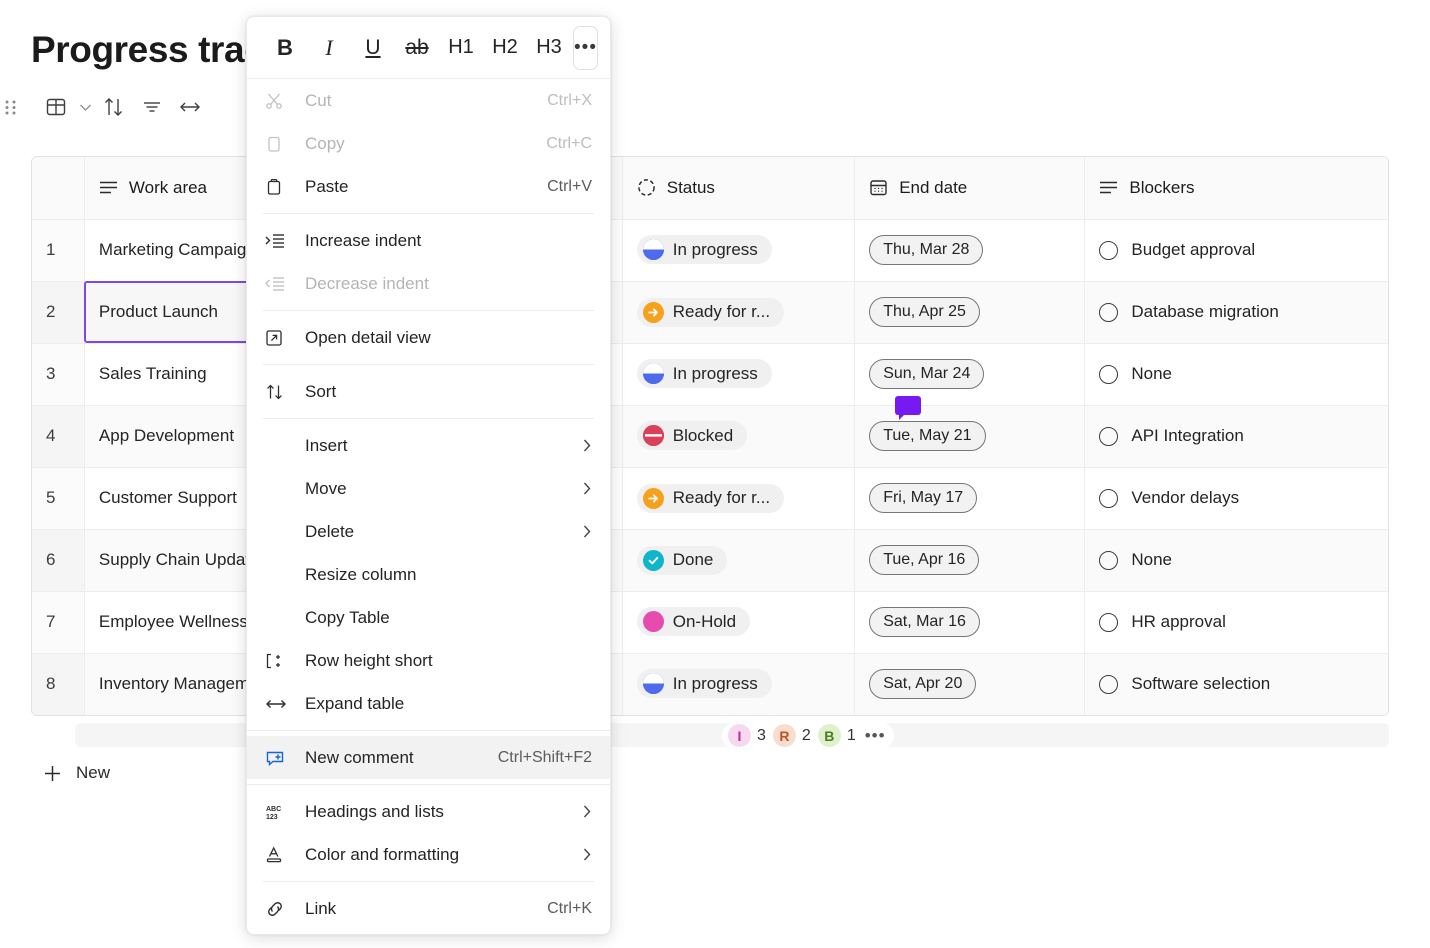 This screenshot has width=1430, height=948. What do you see at coordinates (329, 48) in the screenshot?
I see `italic-button: I` at bounding box center [329, 48].